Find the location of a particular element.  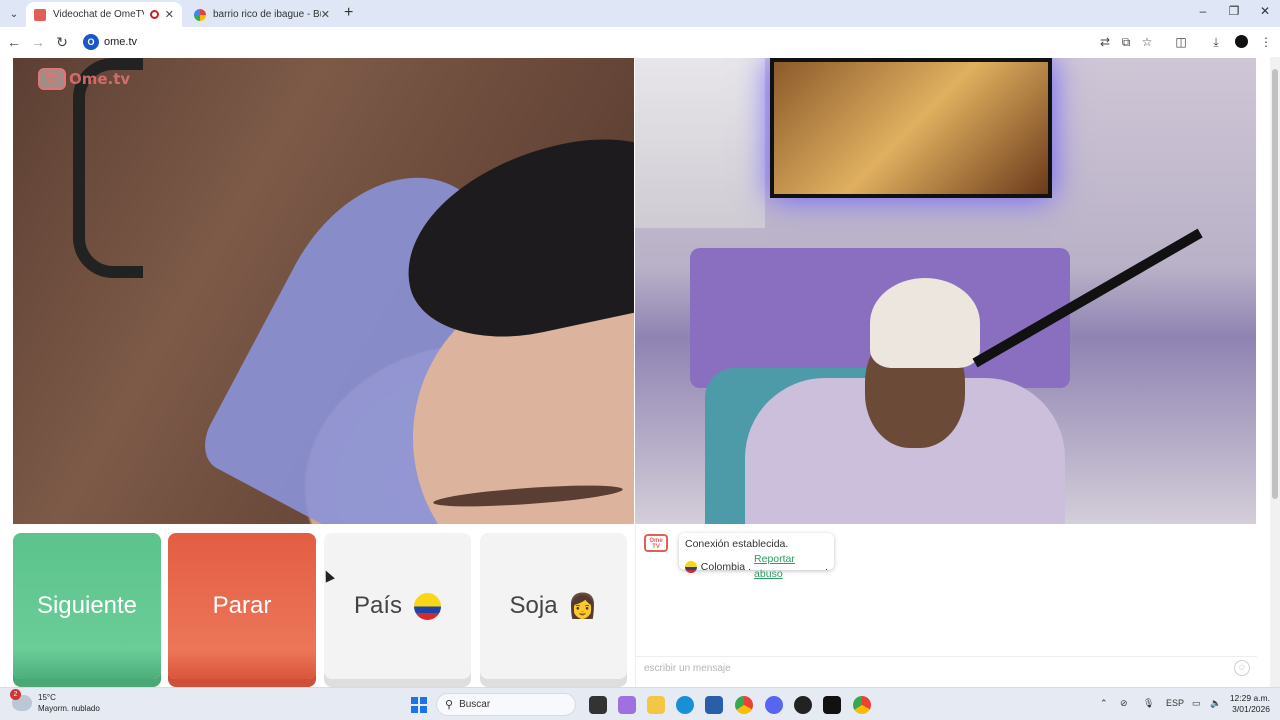

menu-icon: ⋮ is located at coordinates (1266, 42).